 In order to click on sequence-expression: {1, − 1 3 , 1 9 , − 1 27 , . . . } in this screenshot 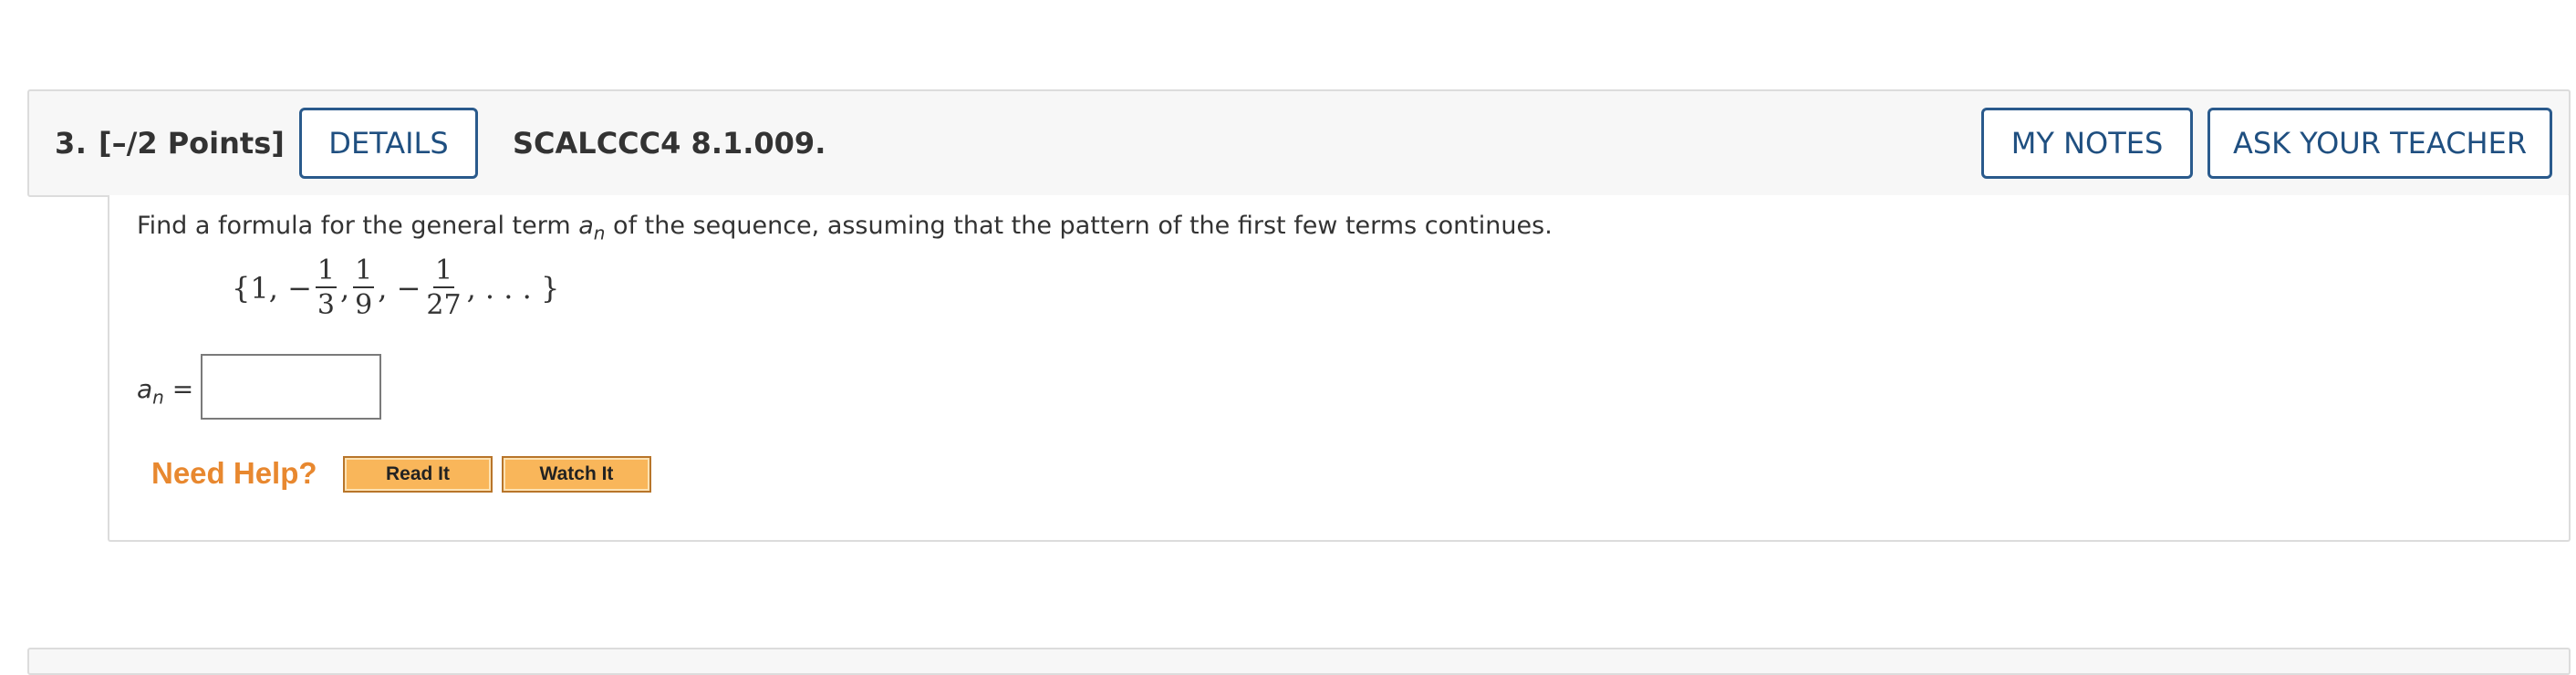, I will do `click(395, 288)`.